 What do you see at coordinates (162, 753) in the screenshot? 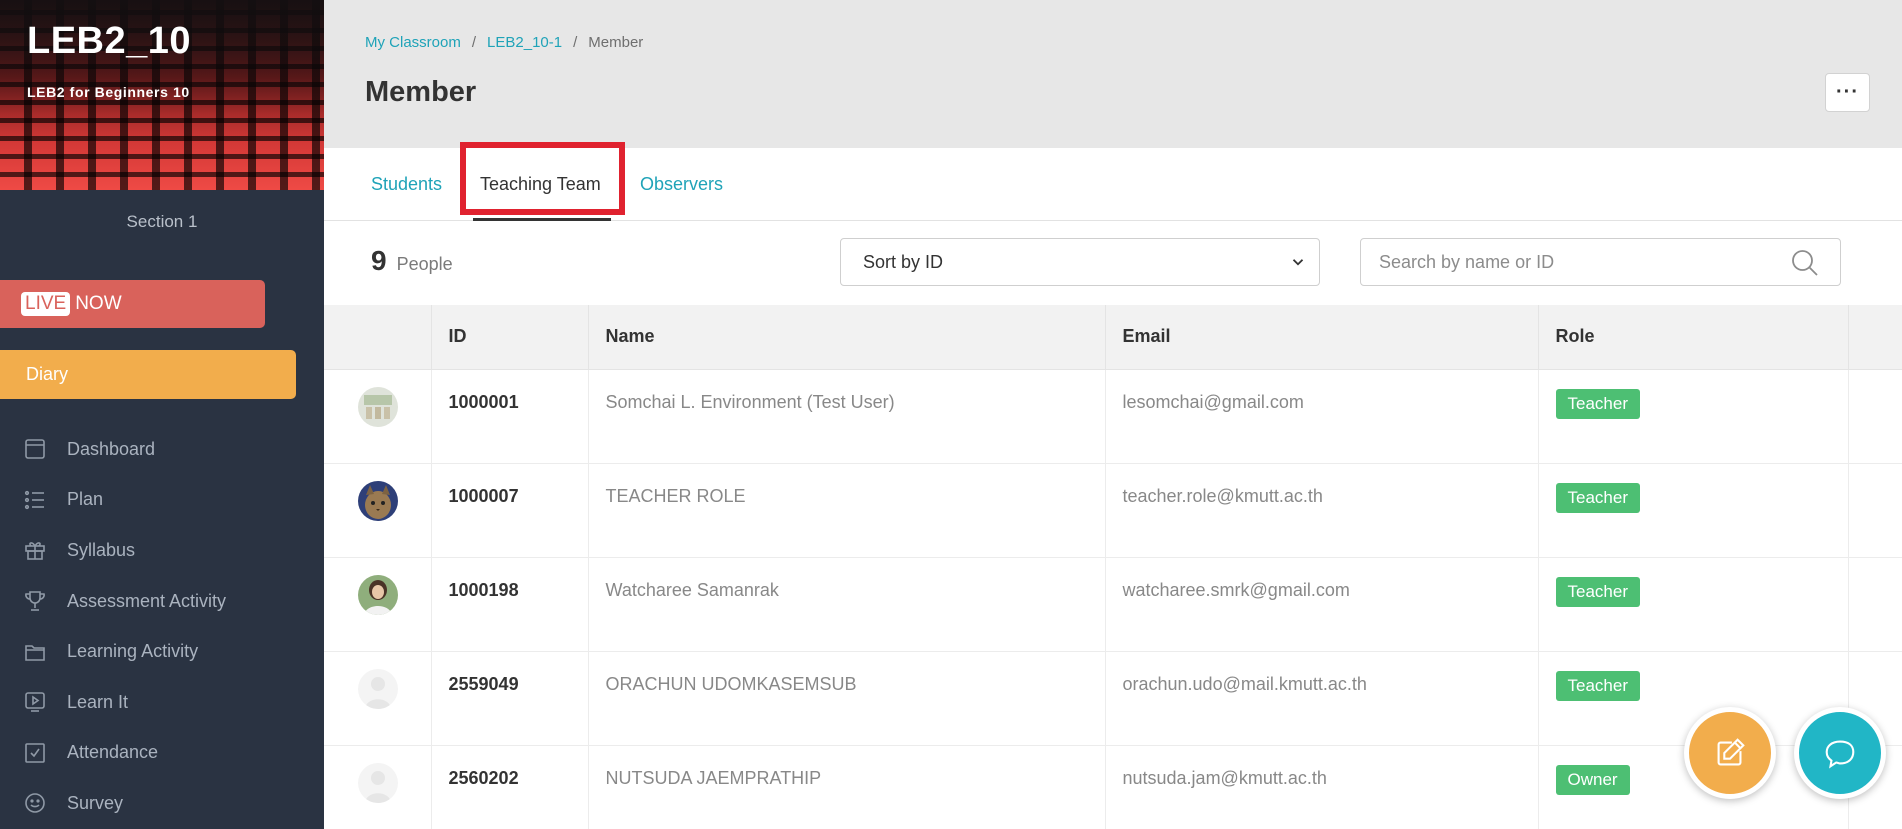
I see `sidebar-item-attendance: Attendance` at bounding box center [162, 753].